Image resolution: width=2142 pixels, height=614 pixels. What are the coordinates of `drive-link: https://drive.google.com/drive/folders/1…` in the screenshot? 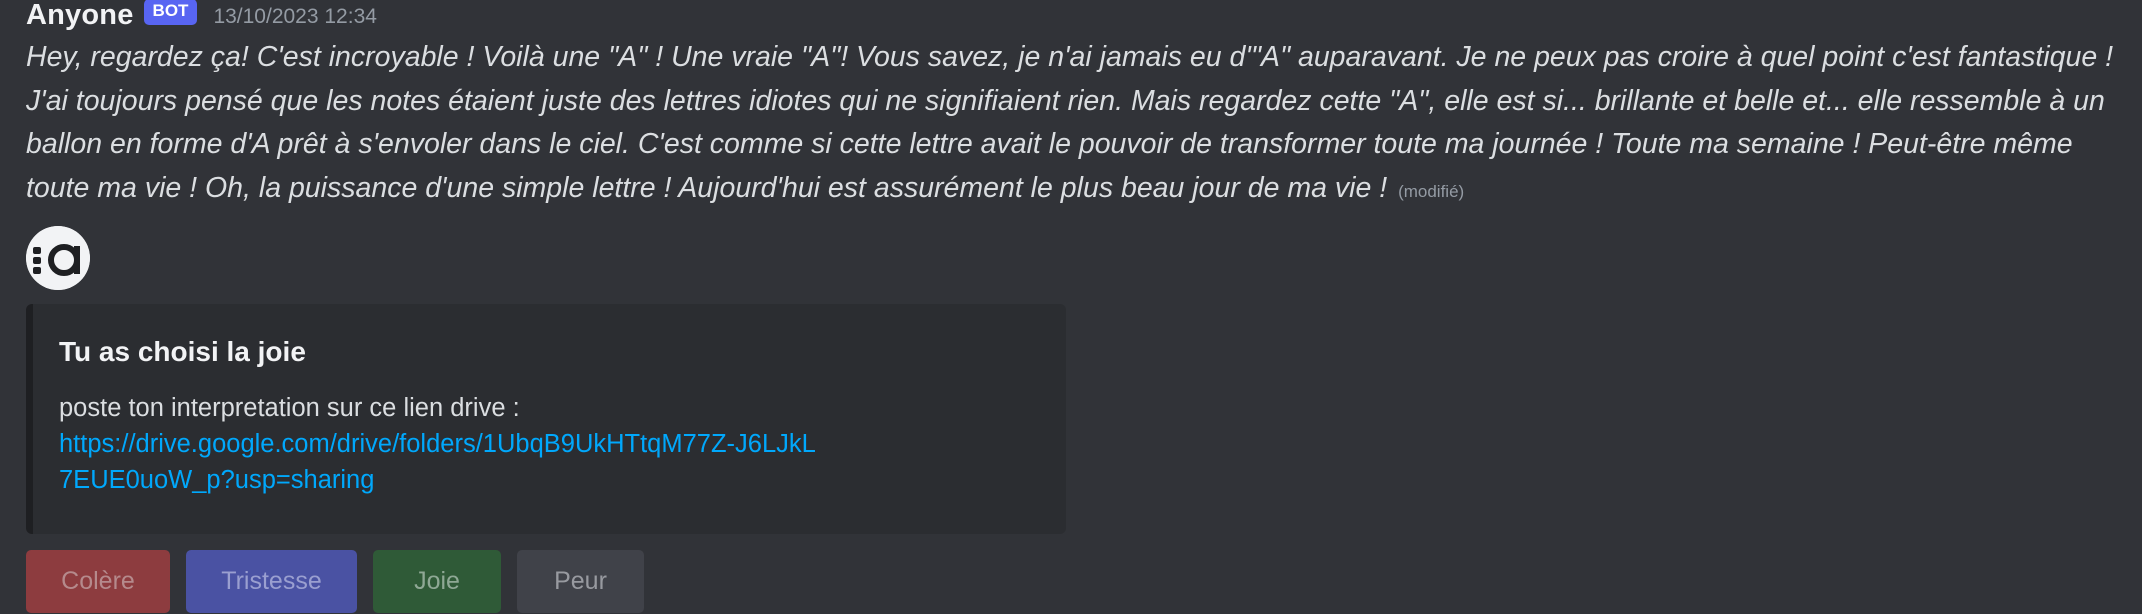 It's located at (439, 462).